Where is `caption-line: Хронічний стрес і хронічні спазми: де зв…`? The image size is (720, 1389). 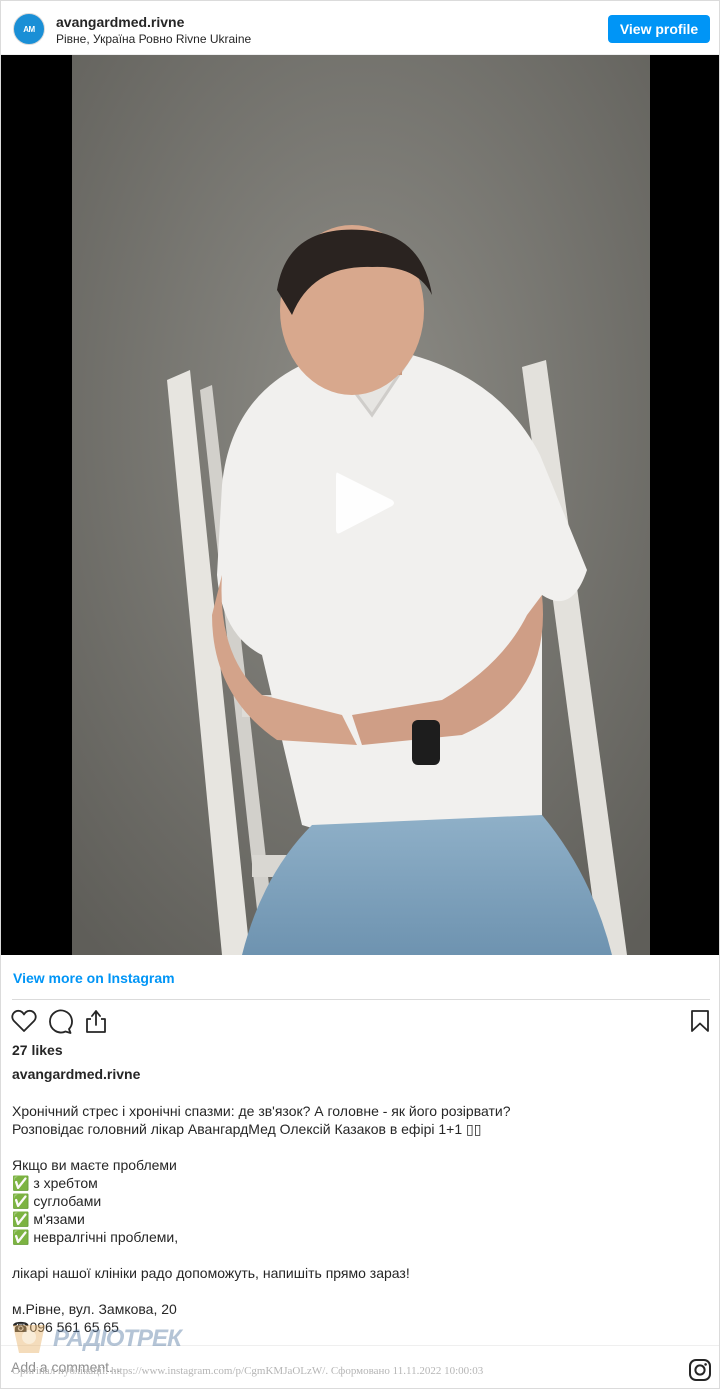 caption-line: Хронічний стрес і хронічні спазми: де зв… is located at coordinates (261, 1111).